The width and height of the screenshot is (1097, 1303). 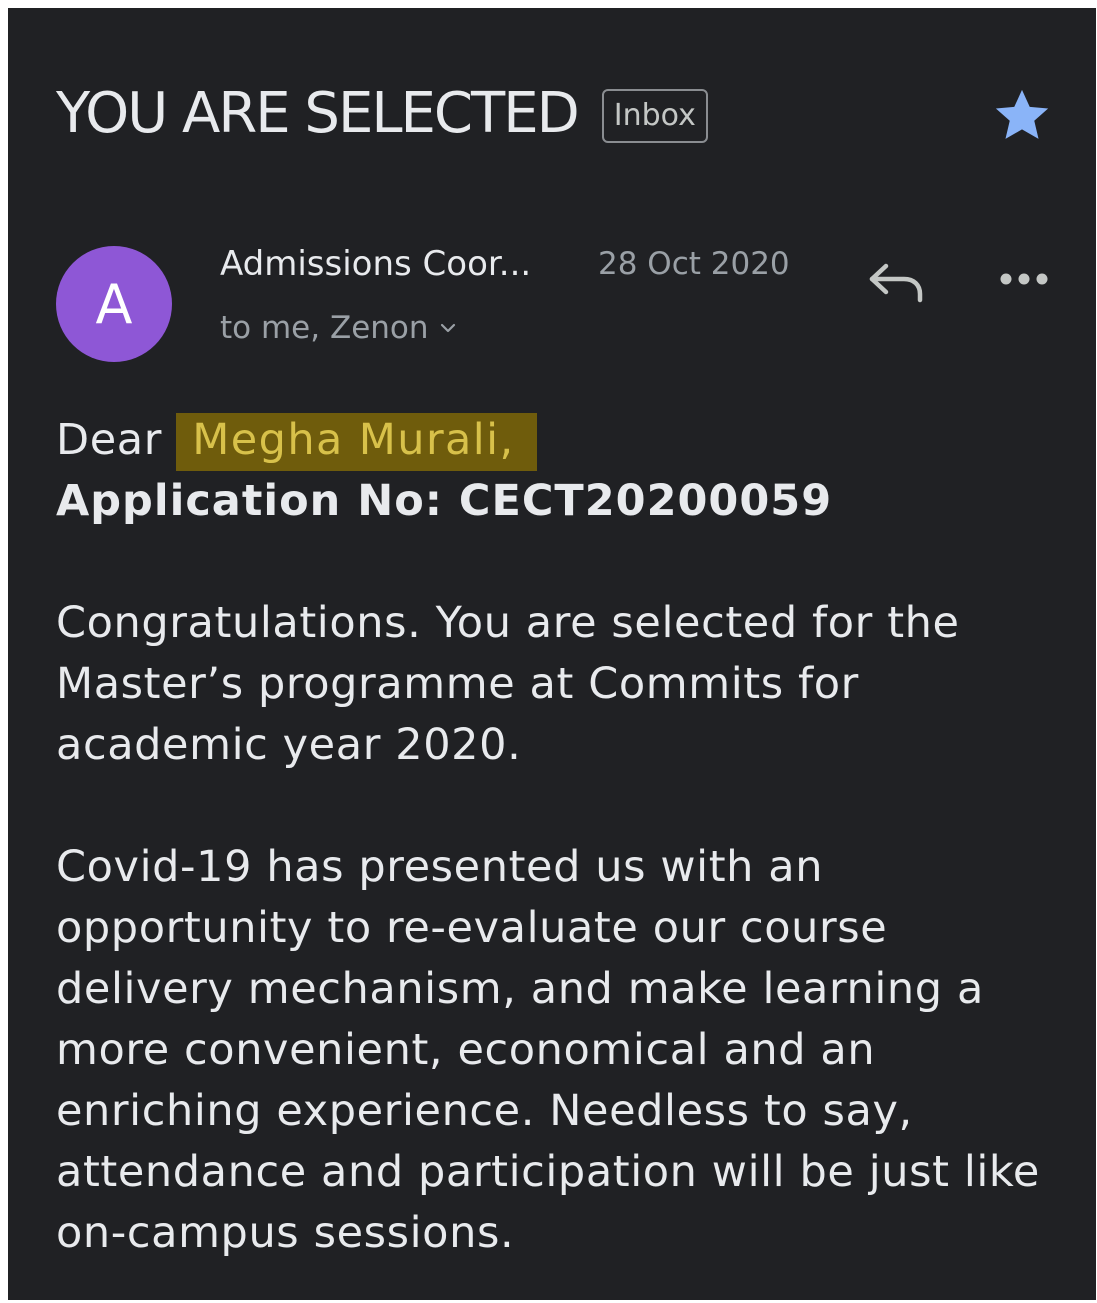 What do you see at coordinates (444, 501) in the screenshot?
I see `application-number: Application No: CECT20200059` at bounding box center [444, 501].